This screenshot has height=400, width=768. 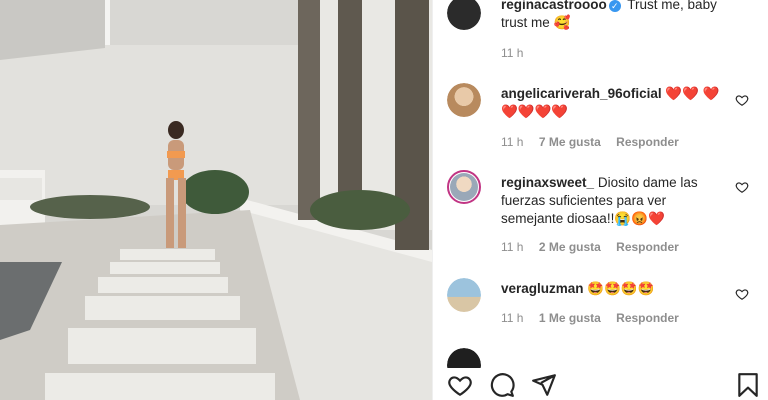 I want to click on verified-badge-icon: ✓, so click(x=614, y=6).